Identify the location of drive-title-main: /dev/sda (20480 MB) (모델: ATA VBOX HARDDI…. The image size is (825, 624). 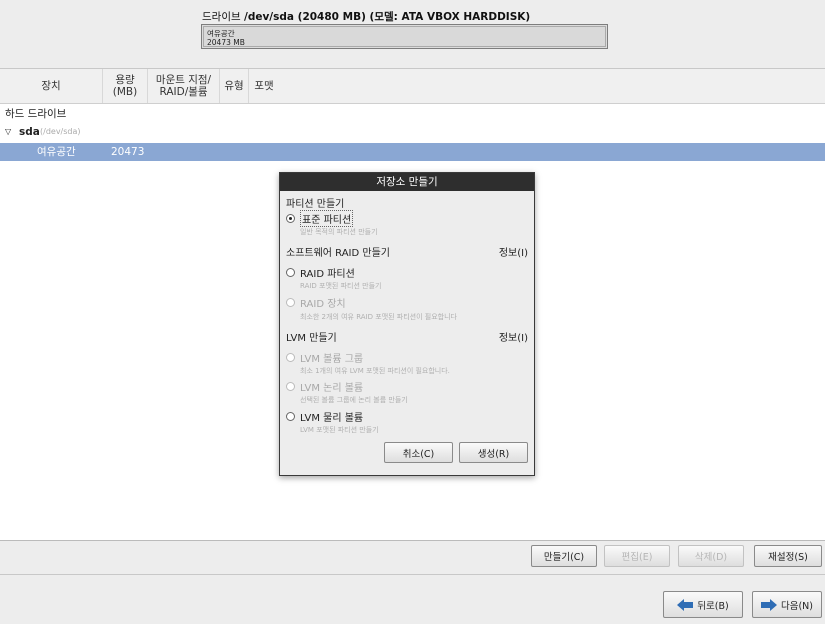
(387, 17).